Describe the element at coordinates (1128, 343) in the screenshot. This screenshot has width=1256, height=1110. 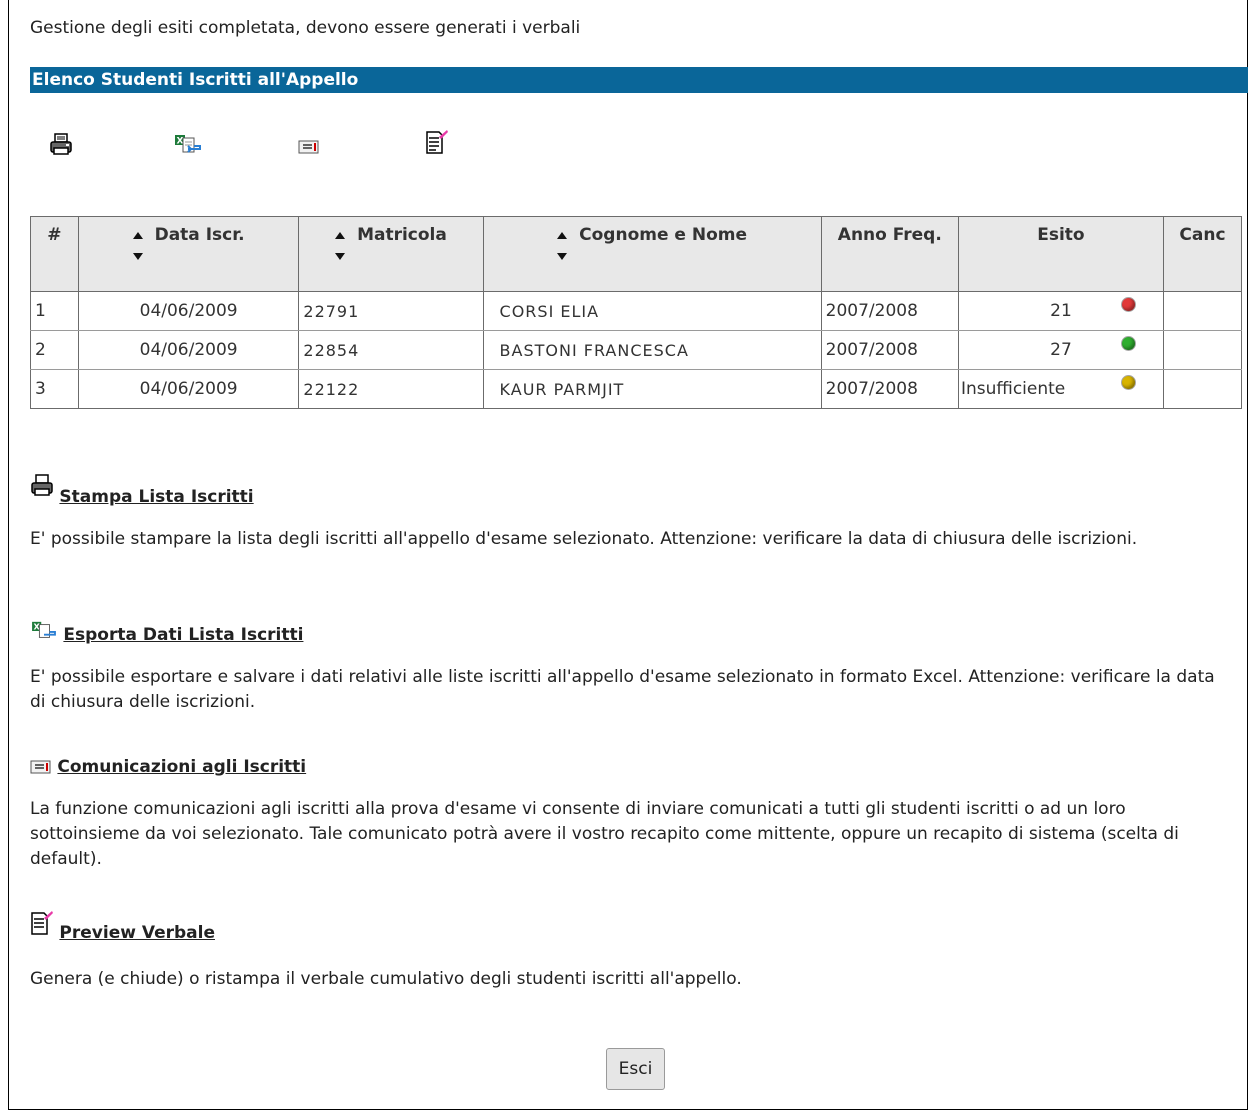
I see `status-green-icon` at that location.